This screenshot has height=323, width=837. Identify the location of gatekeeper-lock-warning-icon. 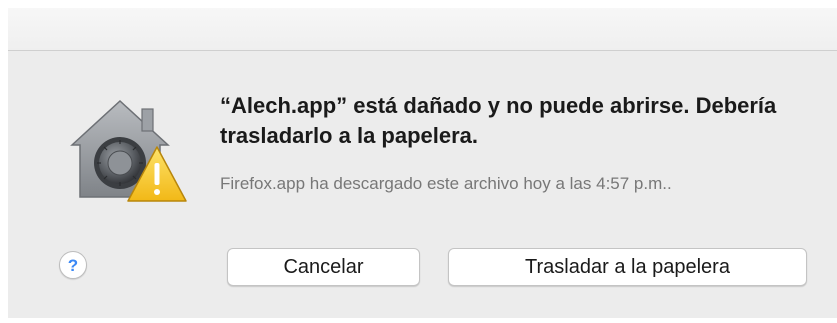
(129, 150).